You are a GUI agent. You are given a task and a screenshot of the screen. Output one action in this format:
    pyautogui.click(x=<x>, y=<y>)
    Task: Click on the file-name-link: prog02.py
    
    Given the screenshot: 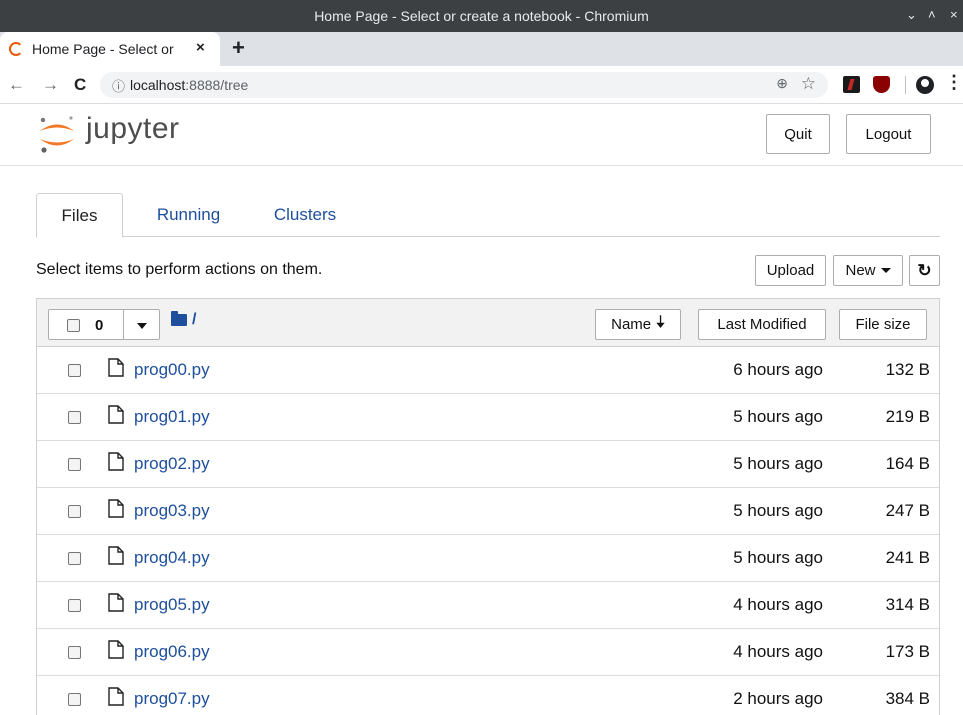 What is the action you would take?
    pyautogui.click(x=172, y=464)
    